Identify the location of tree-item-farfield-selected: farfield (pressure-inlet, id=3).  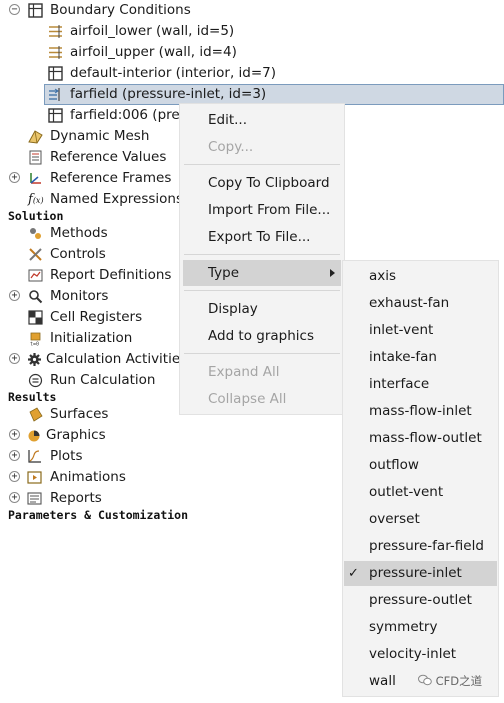
(274, 94).